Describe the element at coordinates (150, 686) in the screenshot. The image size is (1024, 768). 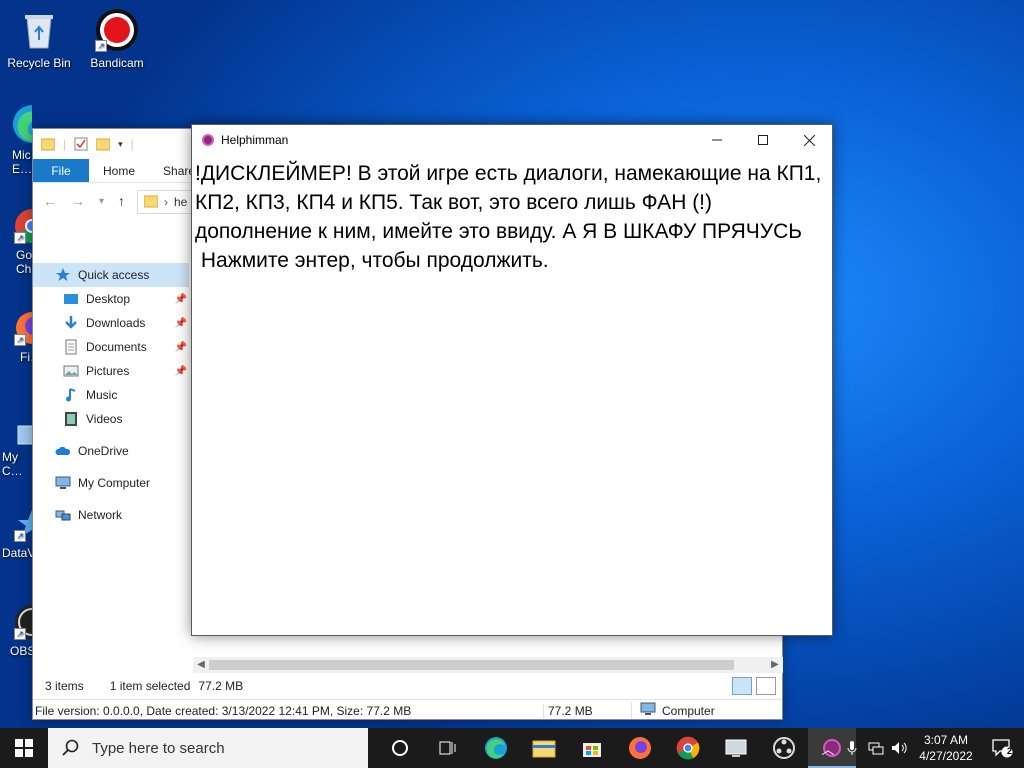
I see `selection-count: 1 item selected` at that location.